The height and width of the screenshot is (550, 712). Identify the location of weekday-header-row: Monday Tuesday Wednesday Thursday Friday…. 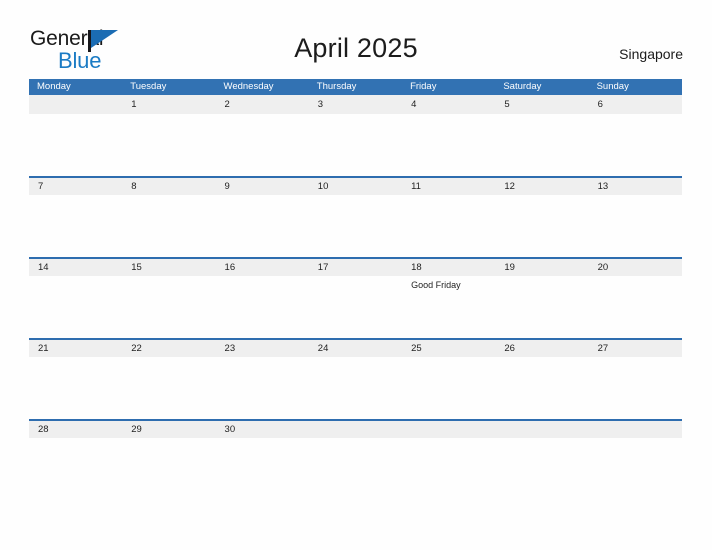
(355, 87).